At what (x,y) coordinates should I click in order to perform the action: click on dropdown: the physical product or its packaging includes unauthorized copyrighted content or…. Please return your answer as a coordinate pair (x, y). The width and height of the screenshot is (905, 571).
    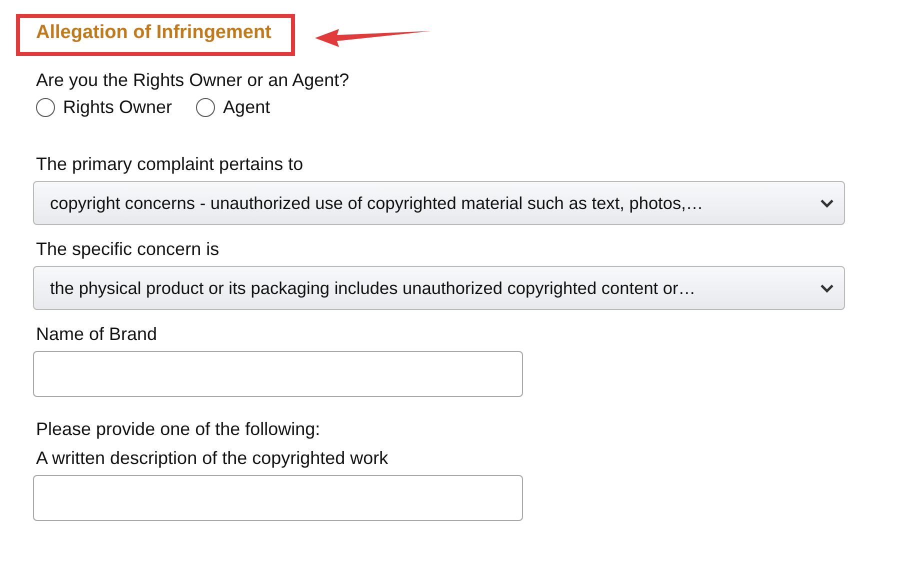
    Looking at the image, I should click on (439, 288).